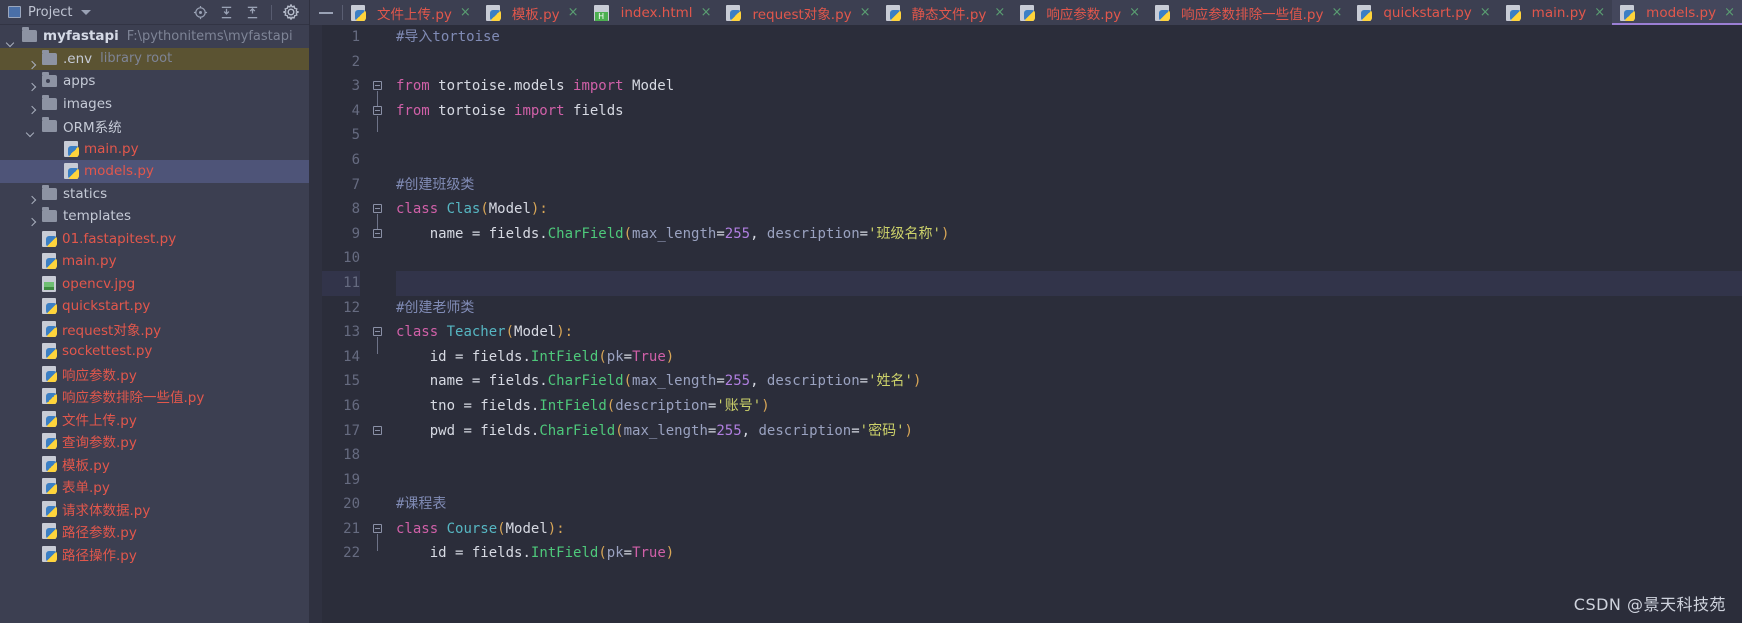  I want to click on code-line: class Clas(Model):, so click(1069, 209).